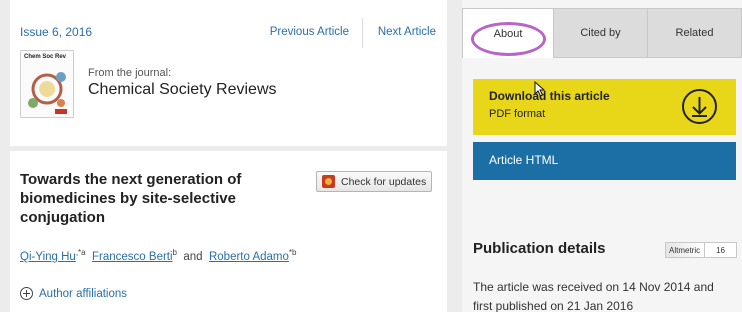 Image resolution: width=742 pixels, height=312 pixels. What do you see at coordinates (83, 293) in the screenshot?
I see `author-affiliations-label: Author affiliations` at bounding box center [83, 293].